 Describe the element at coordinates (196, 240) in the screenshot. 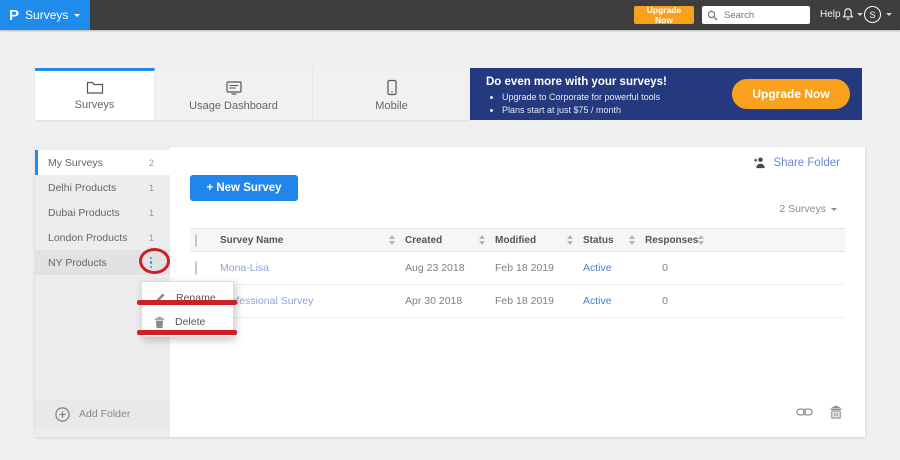

I see `select-all-checkbox` at that location.